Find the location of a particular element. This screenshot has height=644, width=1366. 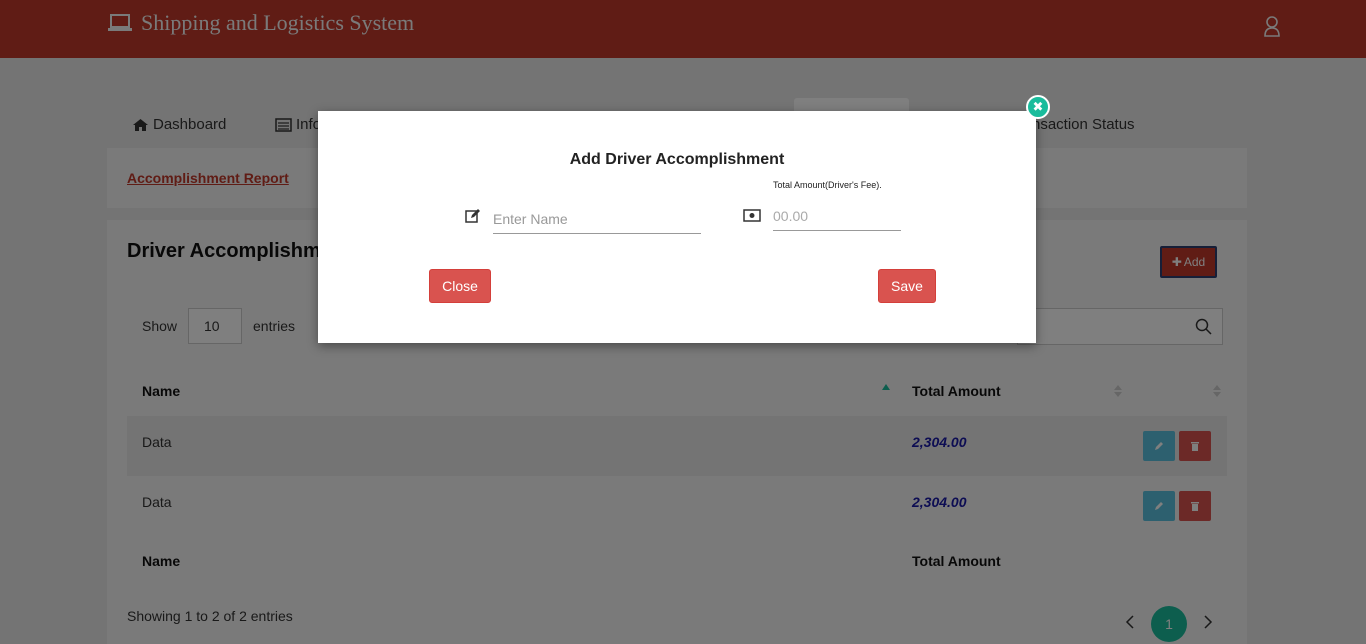

name-input is located at coordinates (597, 219).